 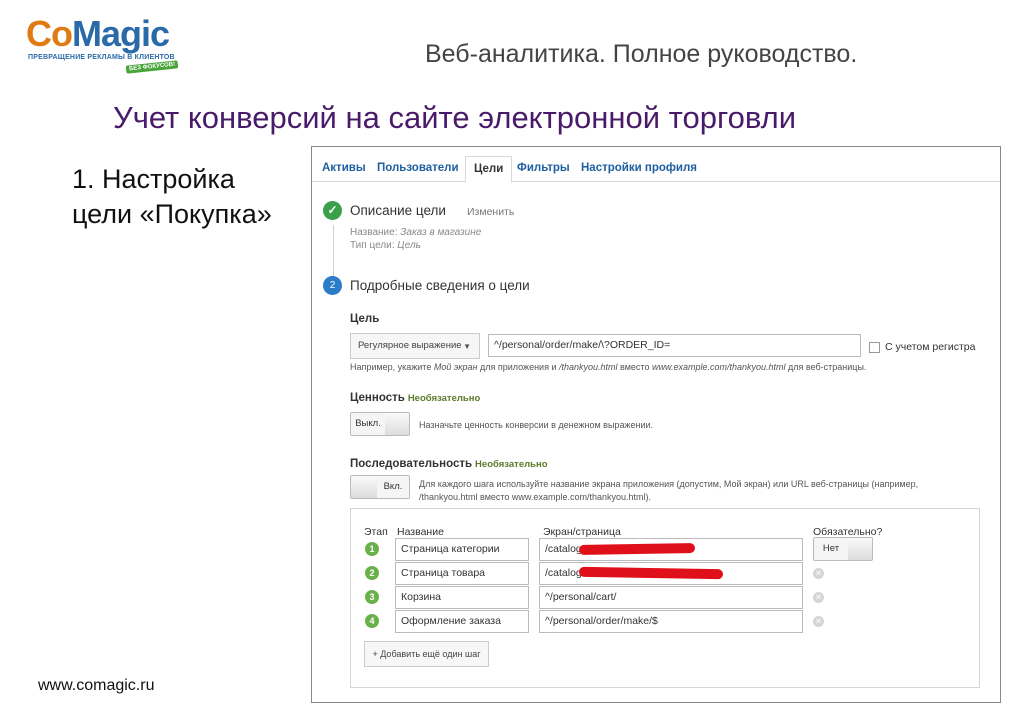 I want to click on footer-url: www.comagic.ru, so click(x=96, y=685).